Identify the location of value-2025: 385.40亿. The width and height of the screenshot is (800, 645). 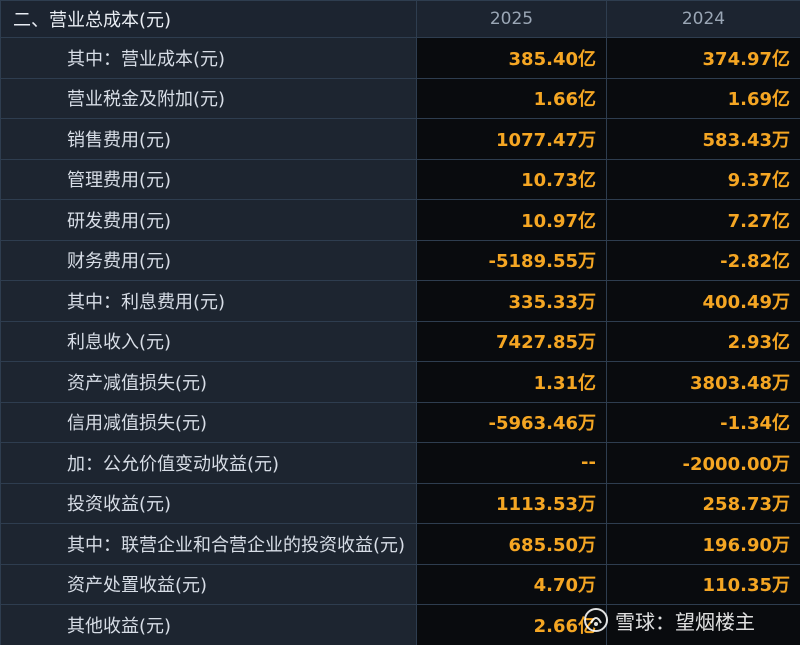
(511, 58).